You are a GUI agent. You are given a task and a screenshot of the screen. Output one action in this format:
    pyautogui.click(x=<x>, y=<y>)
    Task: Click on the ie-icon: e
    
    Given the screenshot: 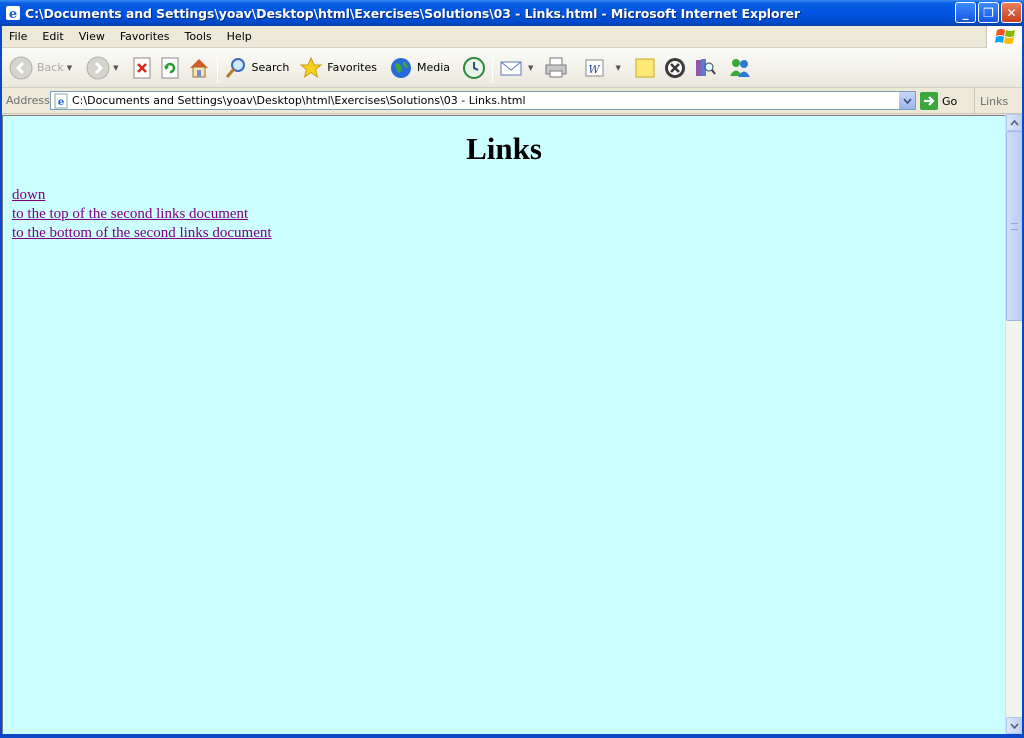 What is the action you would take?
    pyautogui.click(x=13, y=13)
    